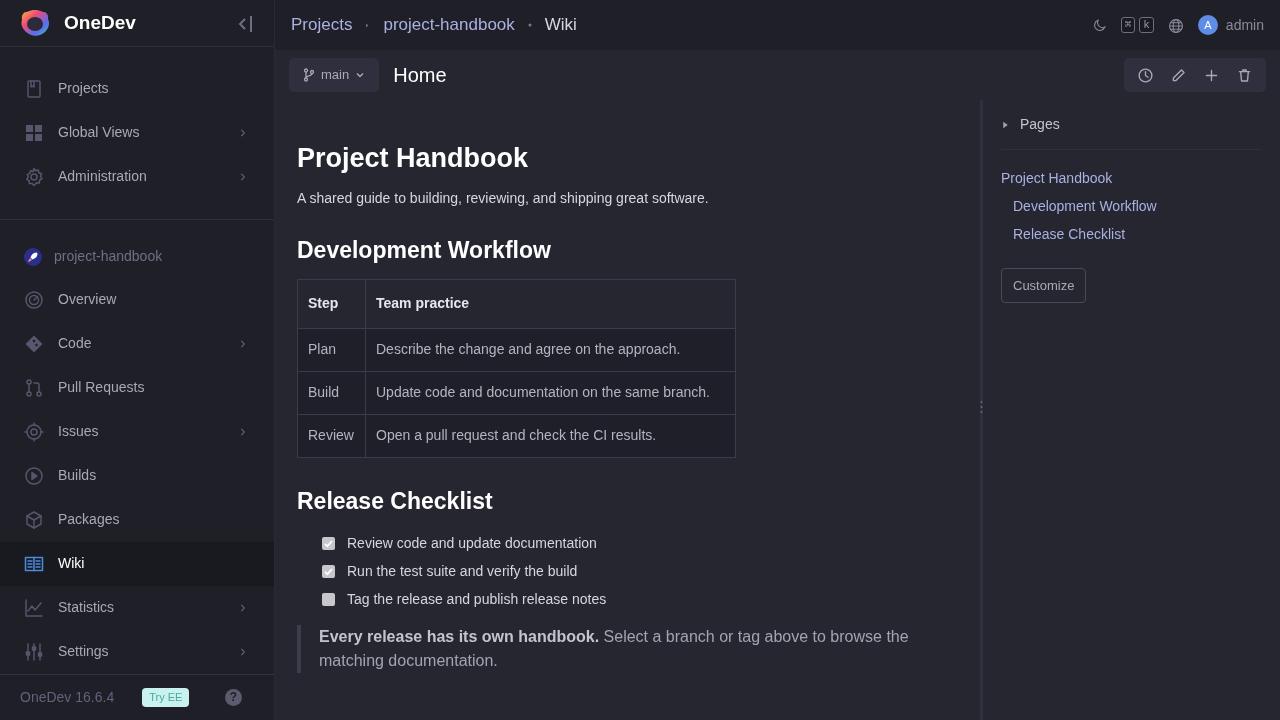 The height and width of the screenshot is (720, 1280). Describe the element at coordinates (424, 251) in the screenshot. I see `section-heading: Development Workflow` at that location.